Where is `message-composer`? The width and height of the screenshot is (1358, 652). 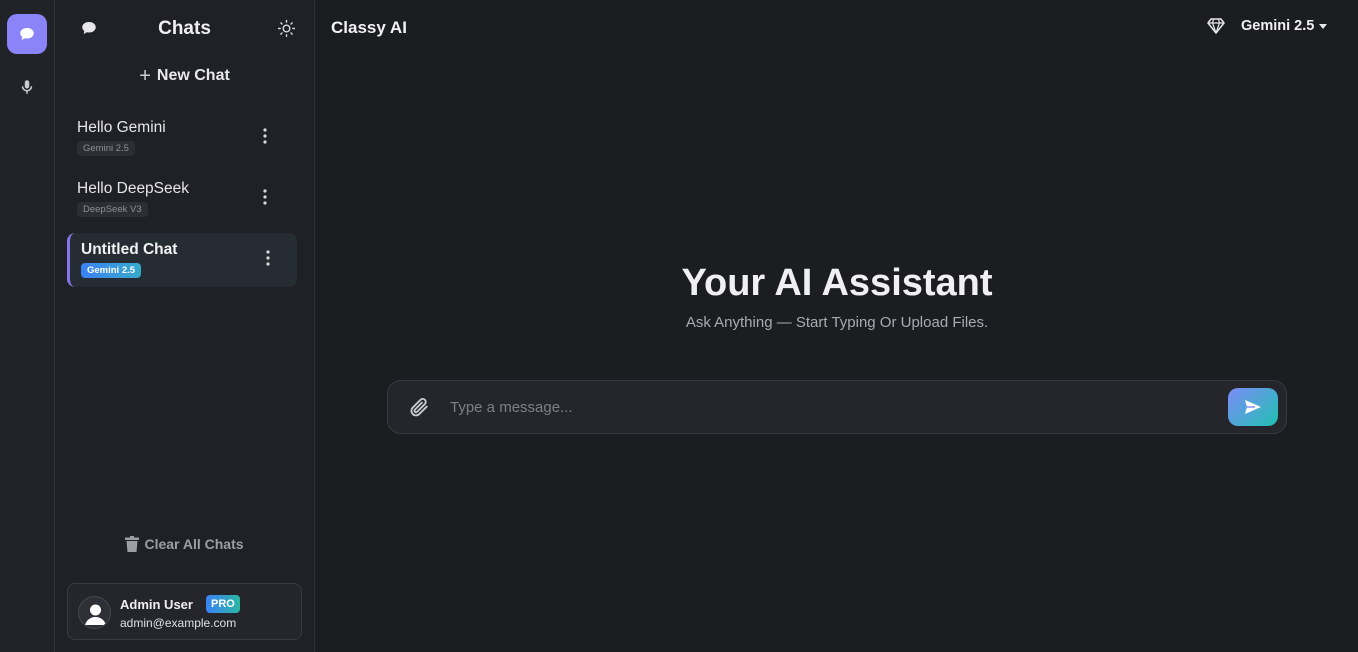 message-composer is located at coordinates (837, 407).